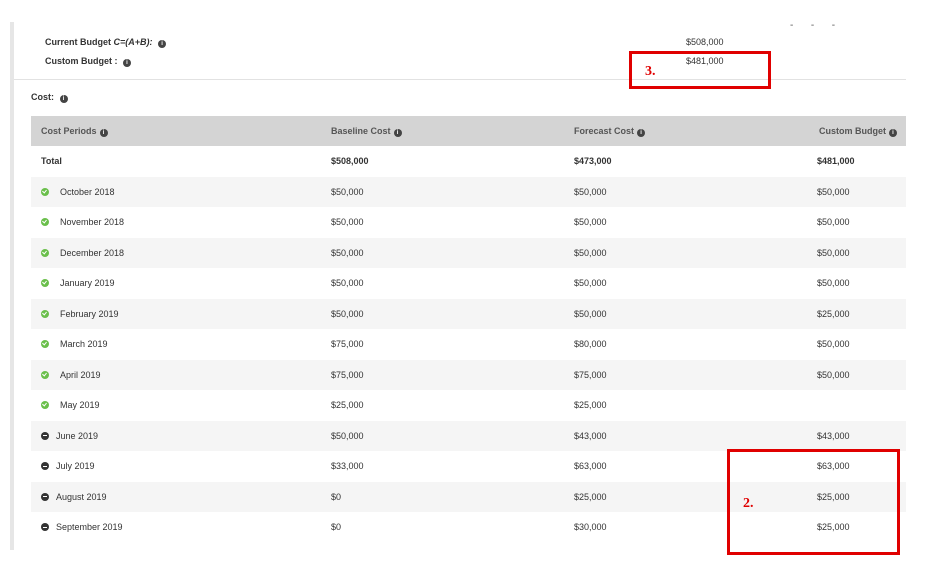  What do you see at coordinates (78, 42) in the screenshot?
I see `current-budget-label-text: Current Budget` at bounding box center [78, 42].